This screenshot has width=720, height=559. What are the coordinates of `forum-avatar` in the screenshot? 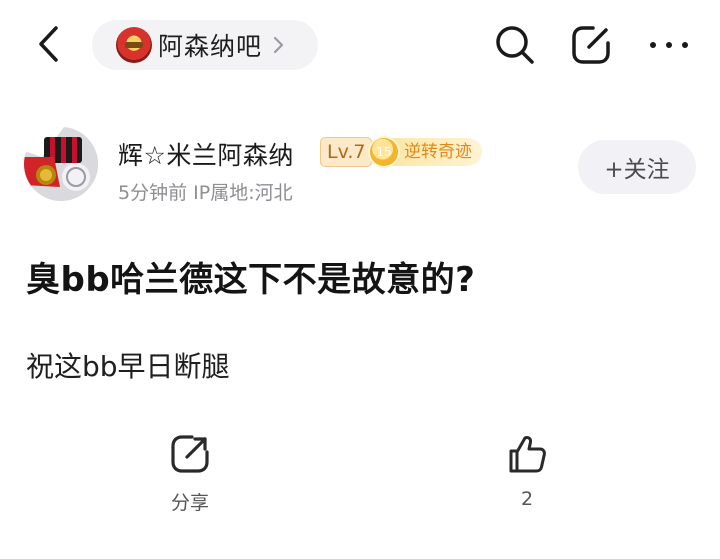 It's located at (134, 45).